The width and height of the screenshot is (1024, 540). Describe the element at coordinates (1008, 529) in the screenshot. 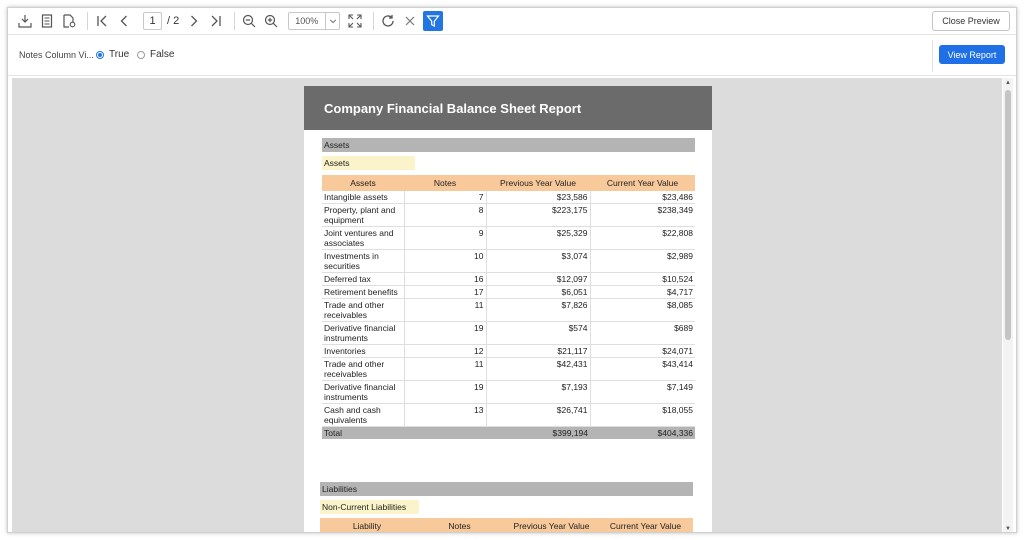

I see `scroll-down-icon: ▼` at that location.